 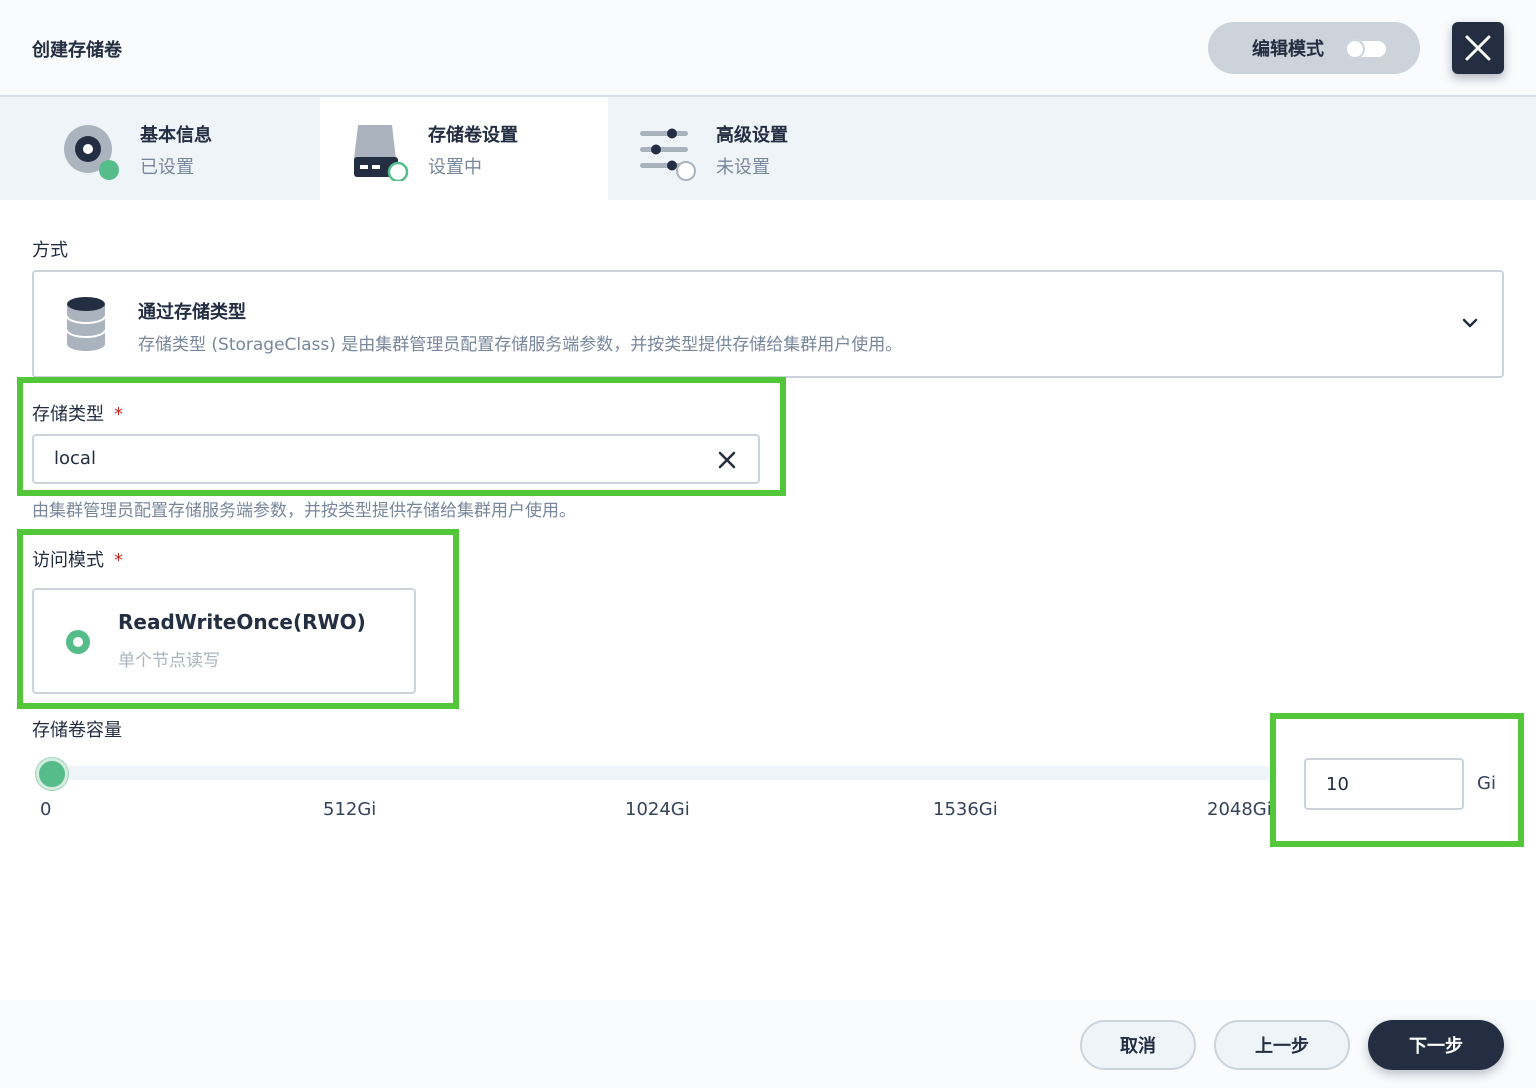 What do you see at coordinates (1288, 49) in the screenshot?
I see `edit-mode-label: 编辑模式` at bounding box center [1288, 49].